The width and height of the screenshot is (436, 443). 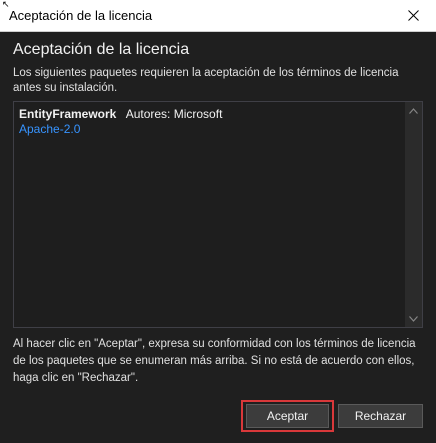 I want to click on close-button, so click(x=413, y=15).